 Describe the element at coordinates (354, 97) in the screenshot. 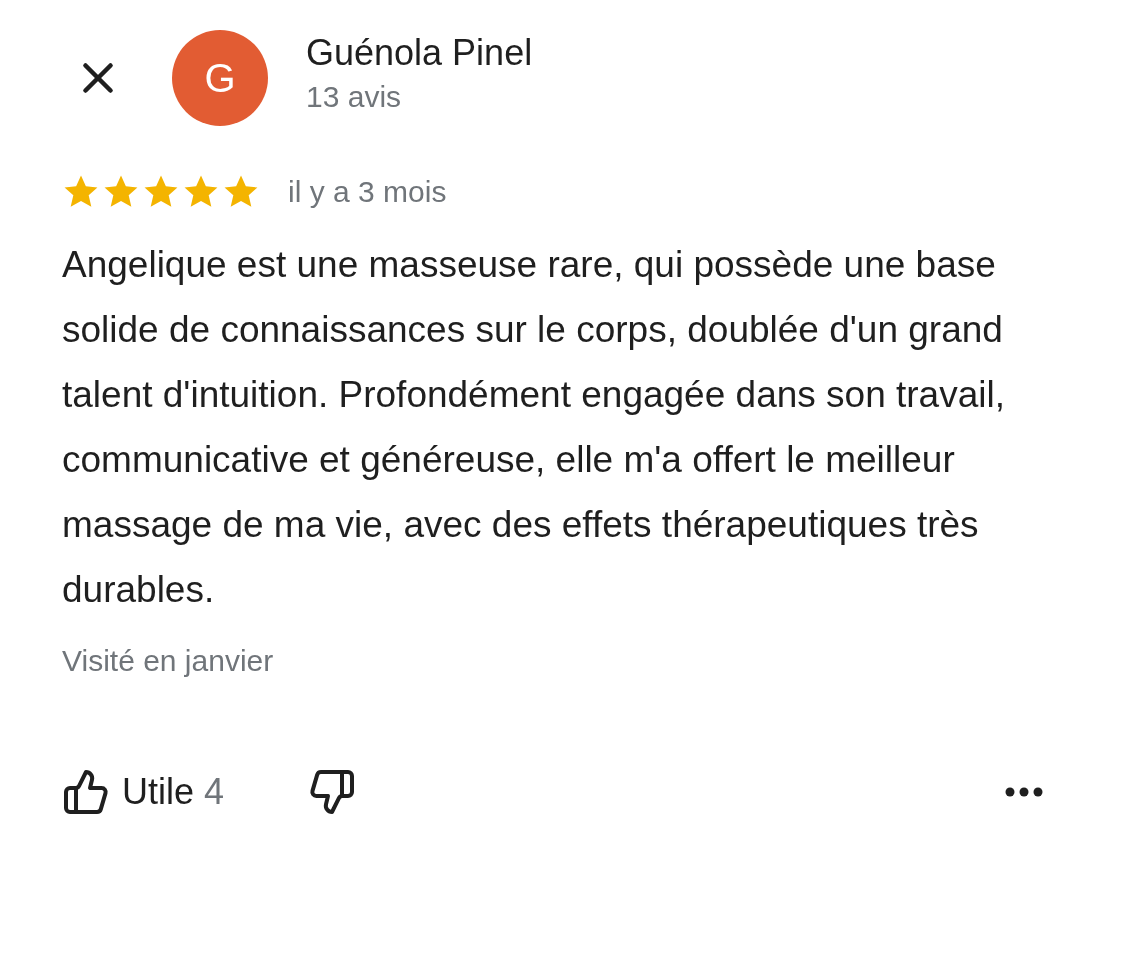

I see `review-count: 13 avis` at that location.